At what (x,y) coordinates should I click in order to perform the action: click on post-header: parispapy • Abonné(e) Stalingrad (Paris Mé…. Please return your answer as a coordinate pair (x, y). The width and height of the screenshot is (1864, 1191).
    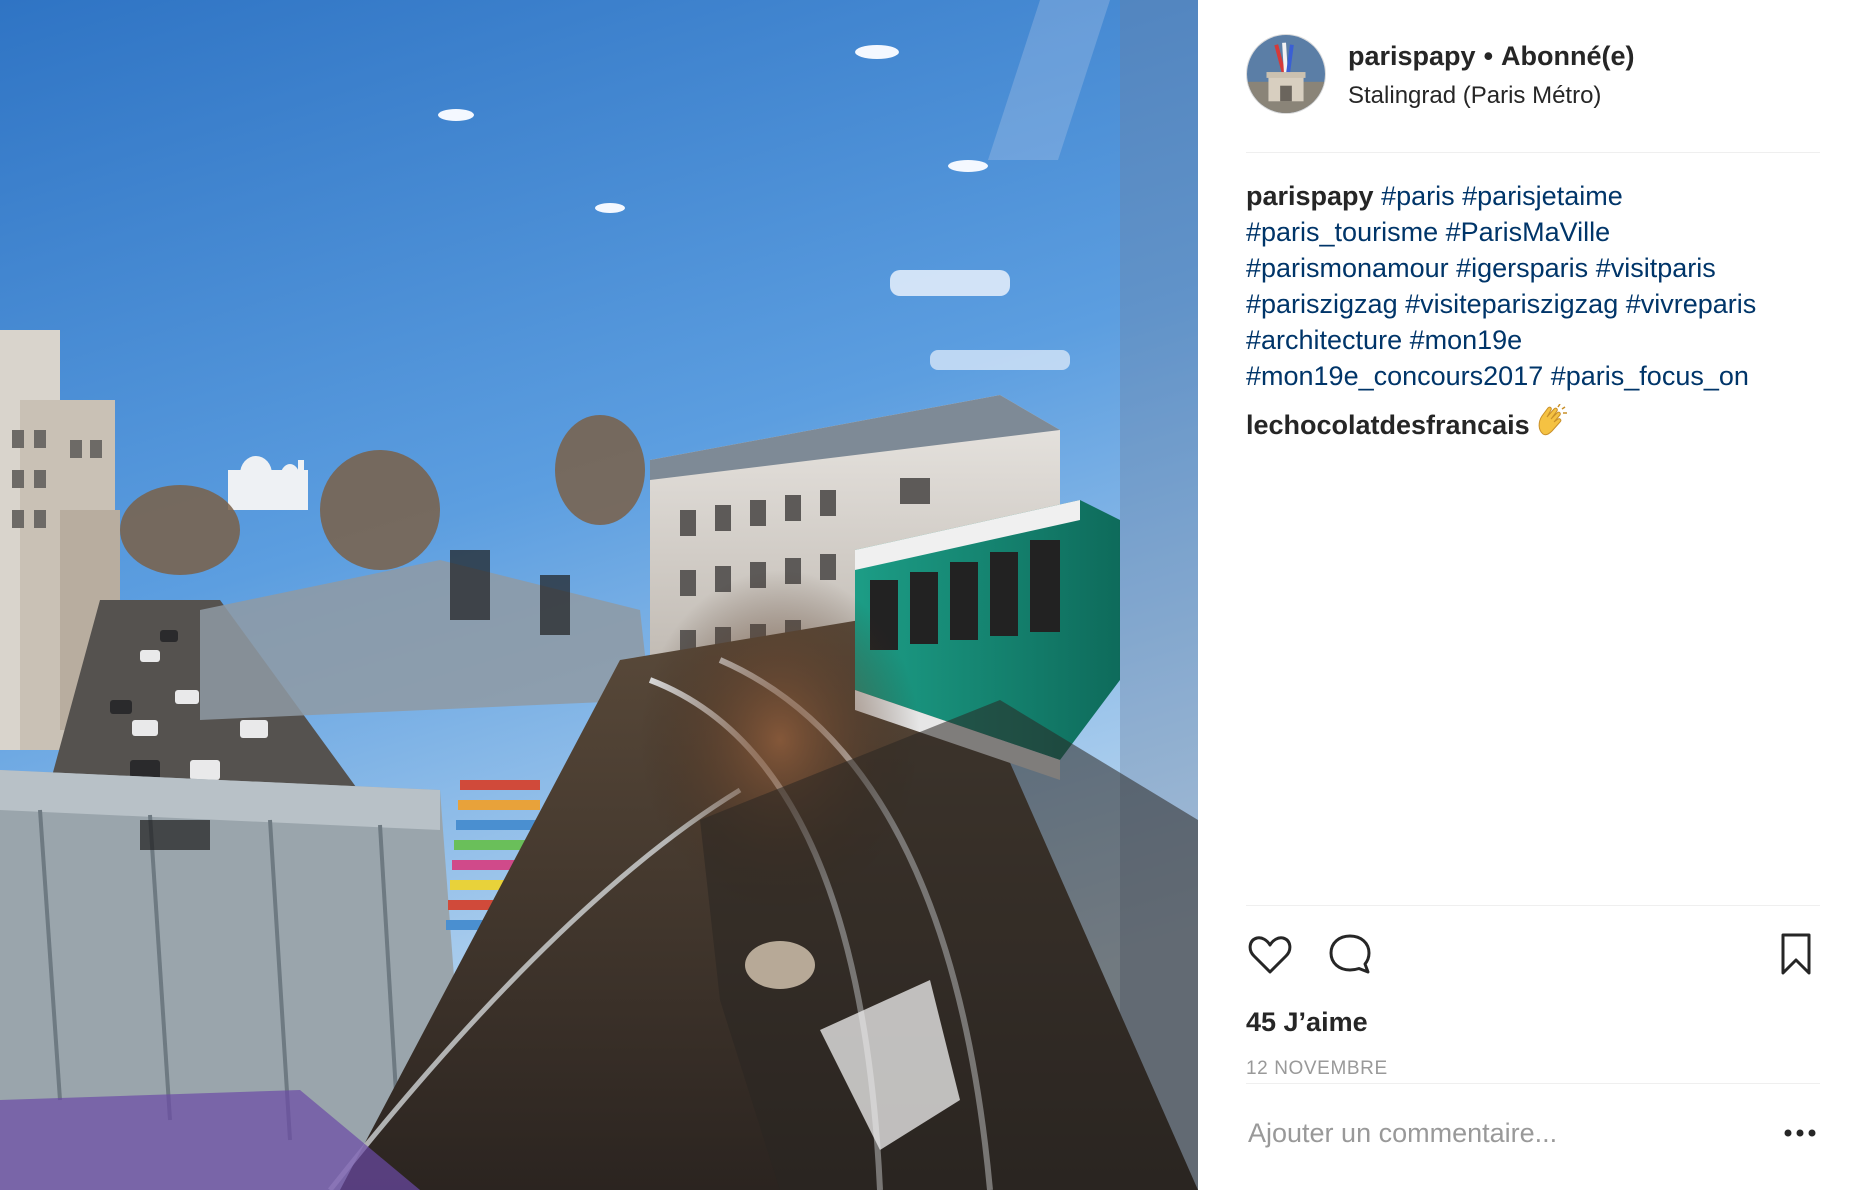
    Looking at the image, I should click on (1533, 93).